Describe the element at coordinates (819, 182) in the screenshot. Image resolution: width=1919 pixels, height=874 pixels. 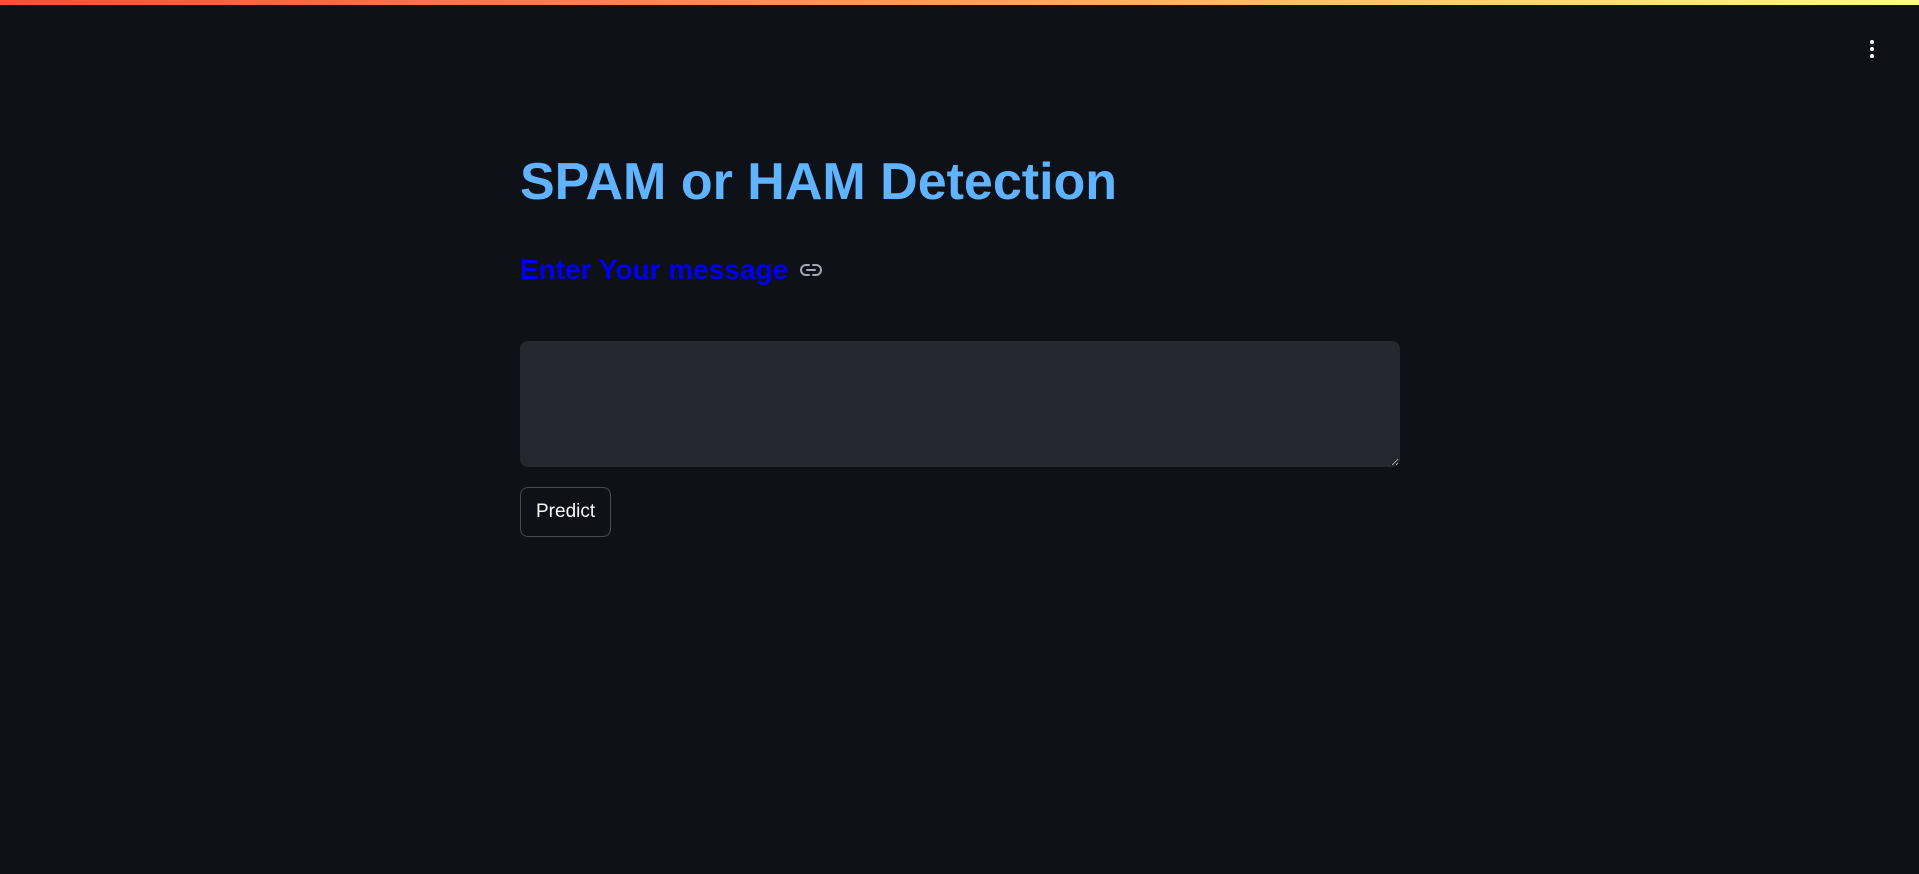
I see `page-title: SPAM or HAM Detection` at that location.